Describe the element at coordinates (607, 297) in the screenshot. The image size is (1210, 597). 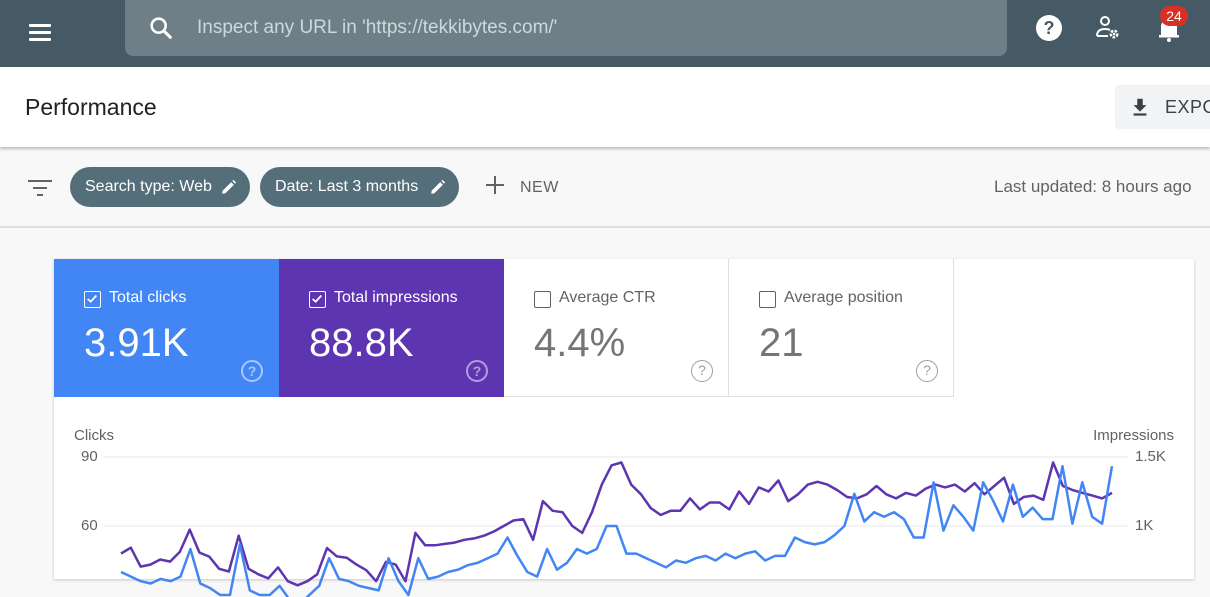
I see `metric-label: Average CTR` at that location.